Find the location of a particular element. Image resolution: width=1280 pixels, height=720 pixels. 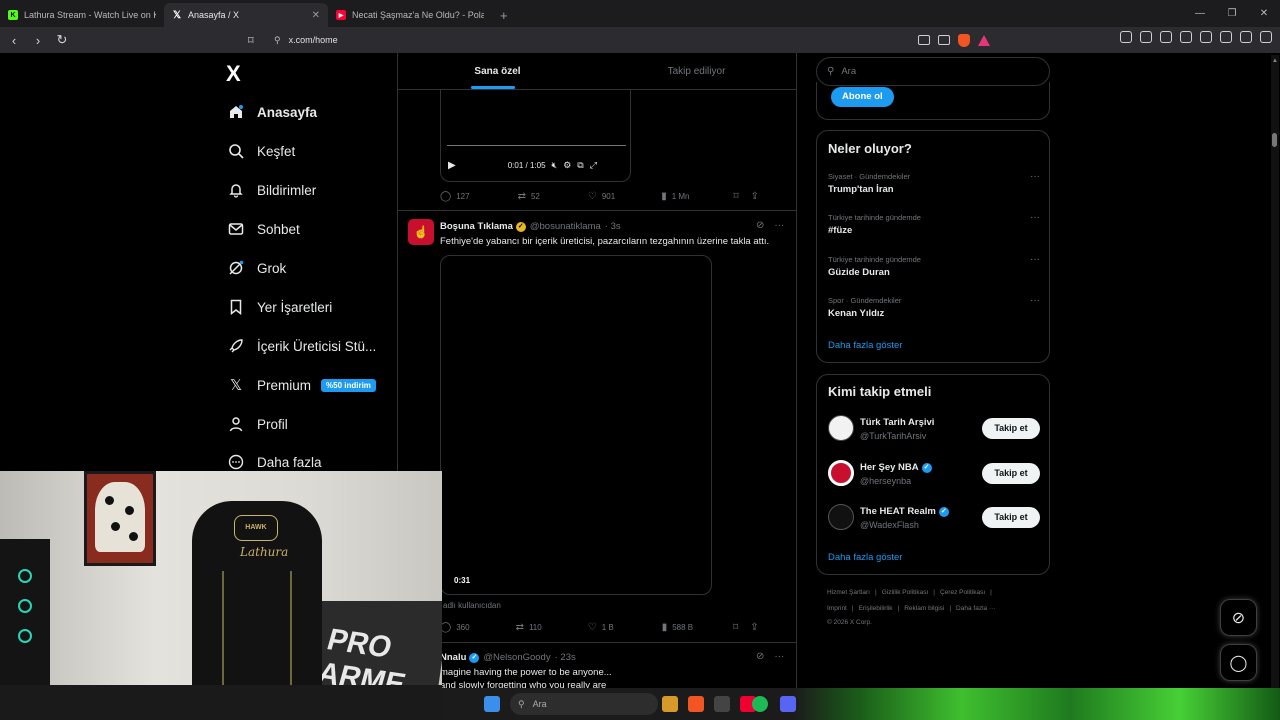

browser-tab-x: 𝕏 Anasayfa / X ✕ is located at coordinates (246, 15).